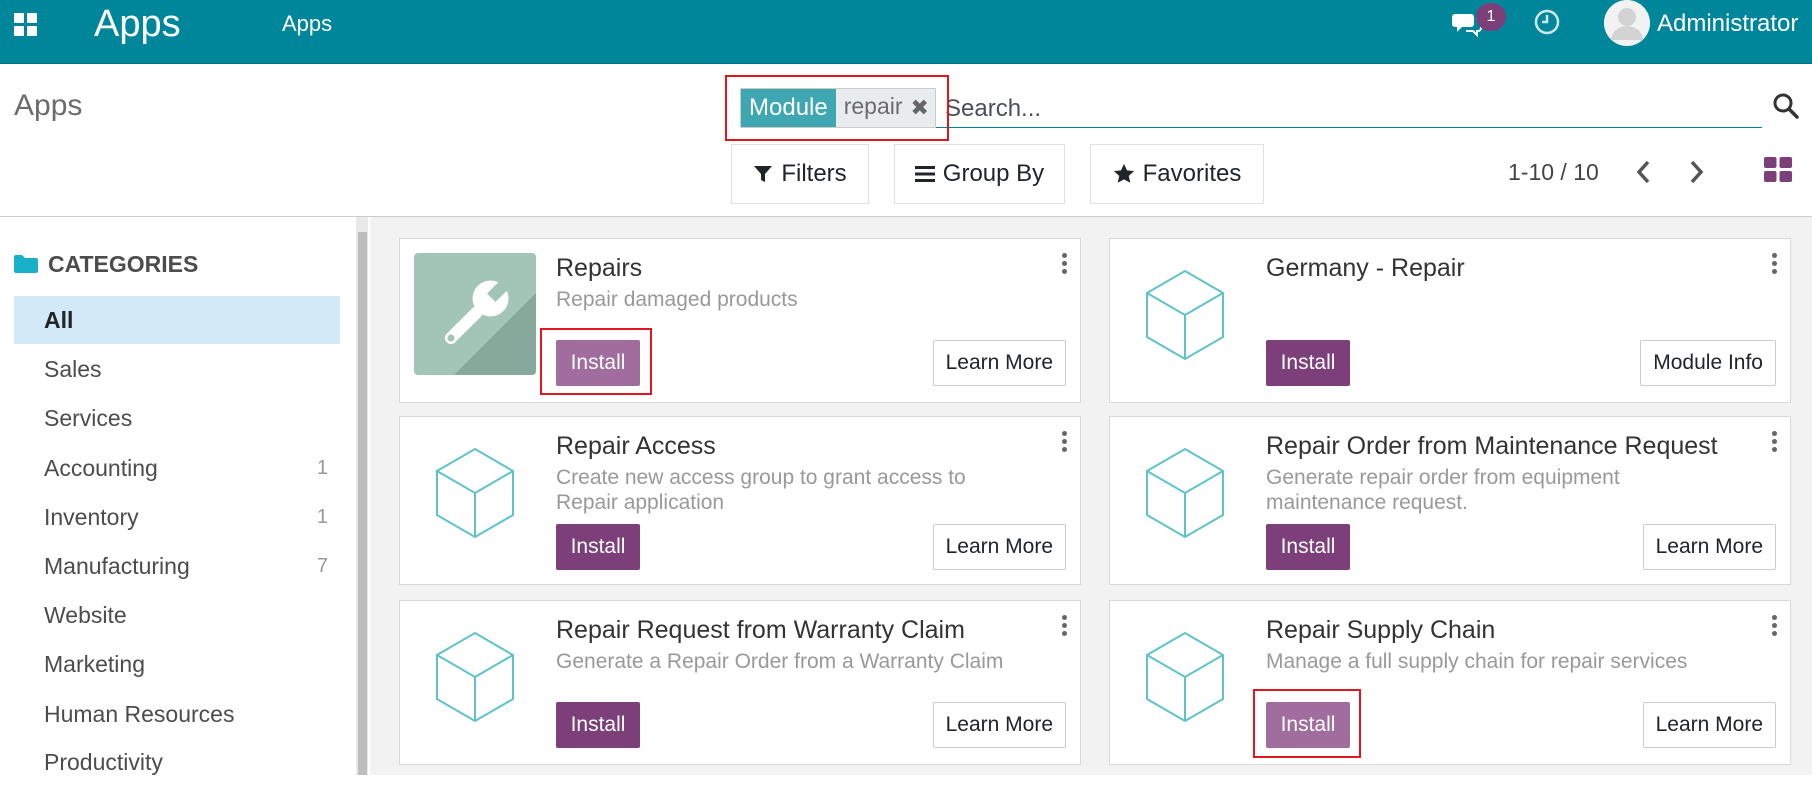 Image resolution: width=1812 pixels, height=786 pixels. Describe the element at coordinates (1381, 630) in the screenshot. I see `app-name: Repair Supply Chain` at that location.